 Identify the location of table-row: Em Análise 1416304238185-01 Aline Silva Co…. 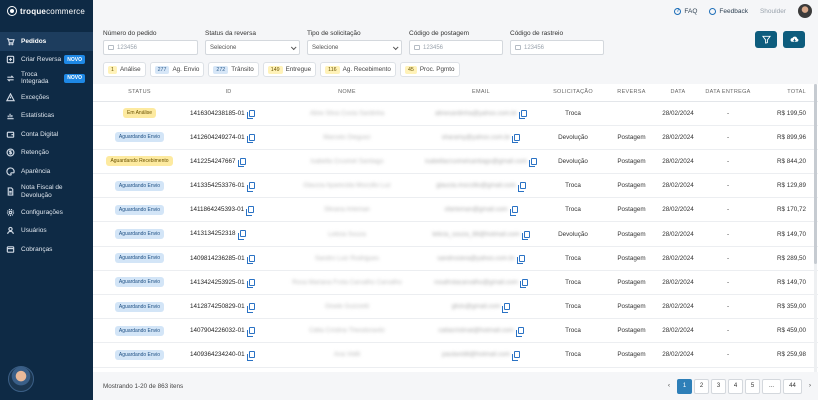
(455, 113).